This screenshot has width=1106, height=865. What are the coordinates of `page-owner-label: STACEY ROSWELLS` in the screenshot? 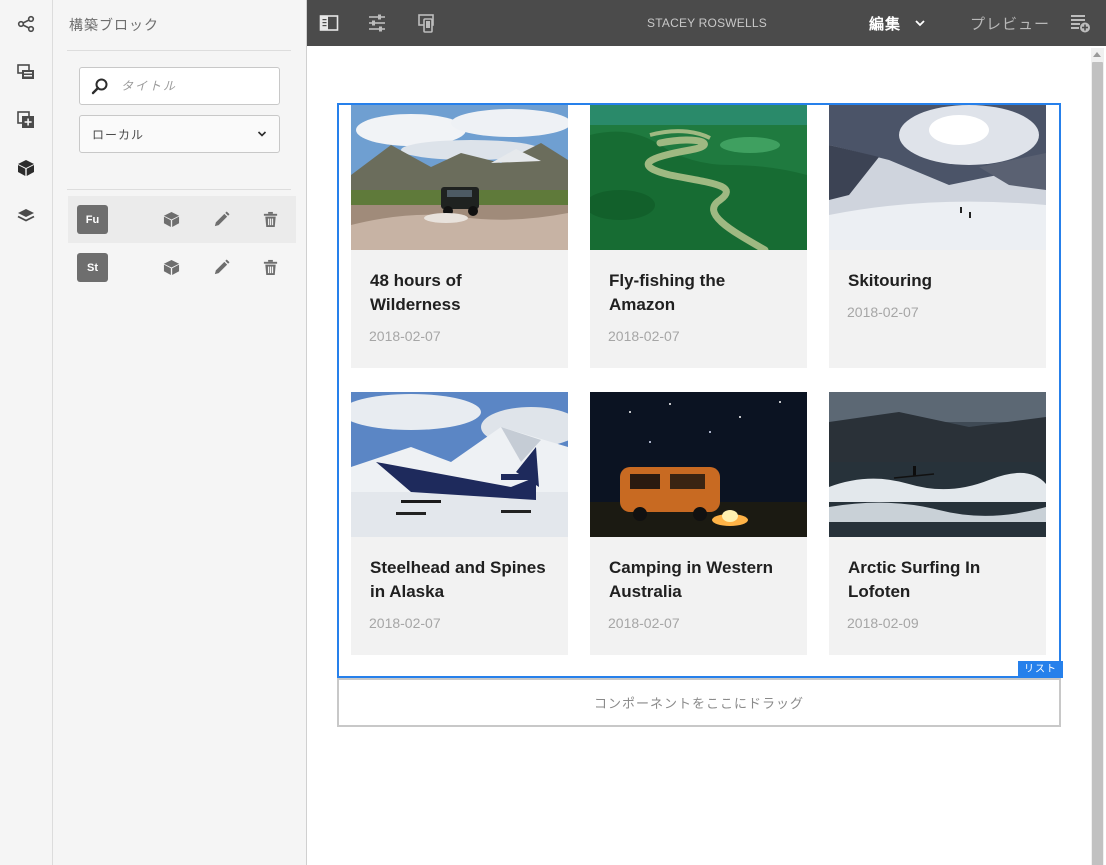 It's located at (707, 23).